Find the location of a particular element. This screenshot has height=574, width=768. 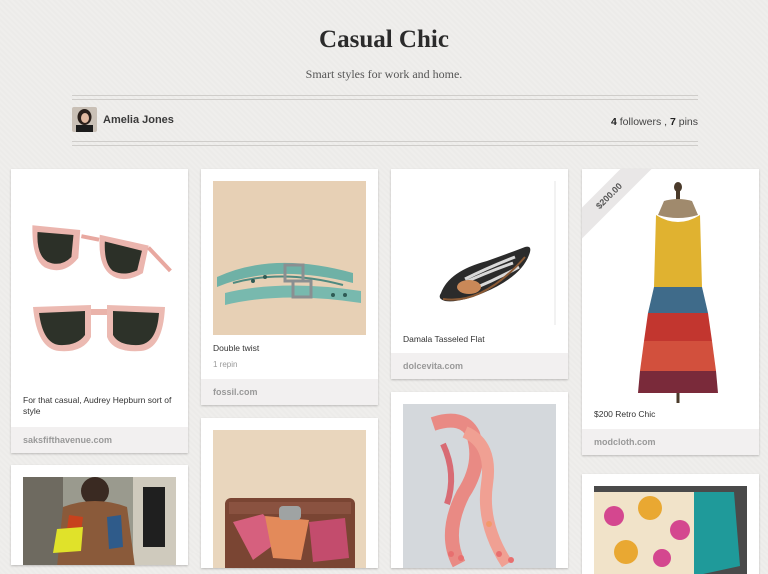

board-title: Casual Chic is located at coordinates (384, 39).